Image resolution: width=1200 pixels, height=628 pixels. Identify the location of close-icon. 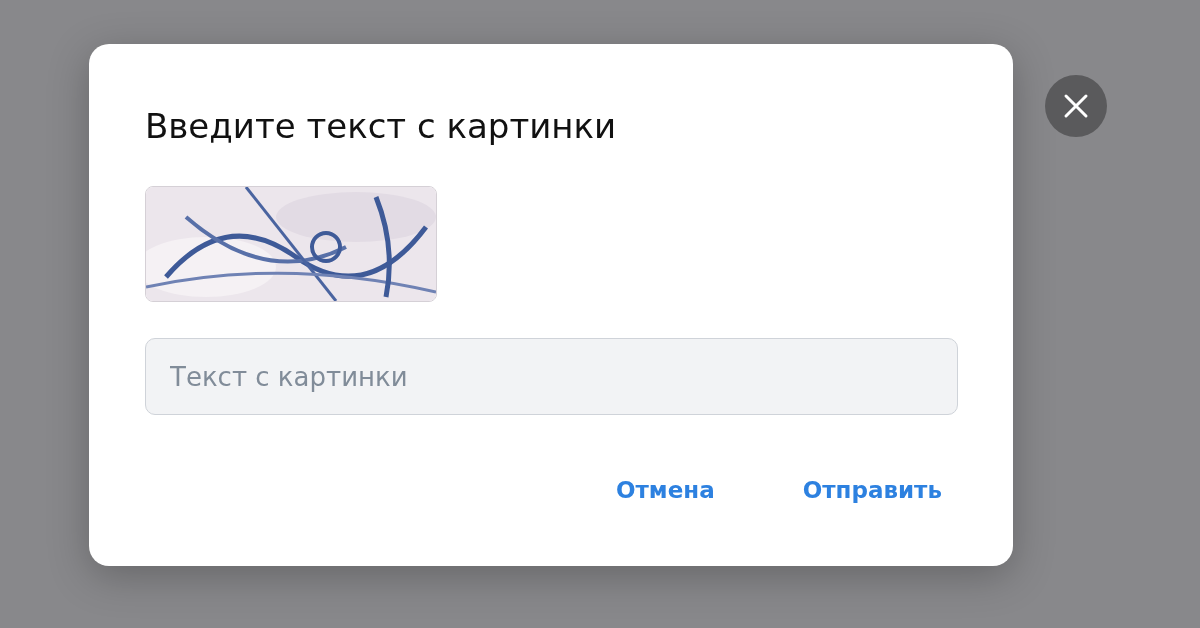
(1076, 106).